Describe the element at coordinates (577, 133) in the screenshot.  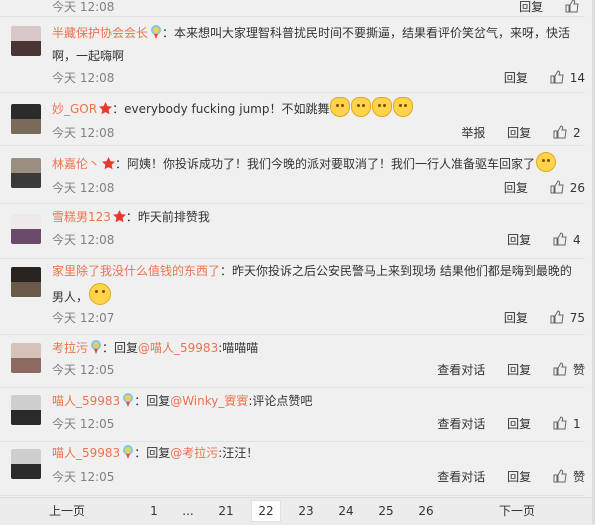
I see `like-count: 2` at that location.